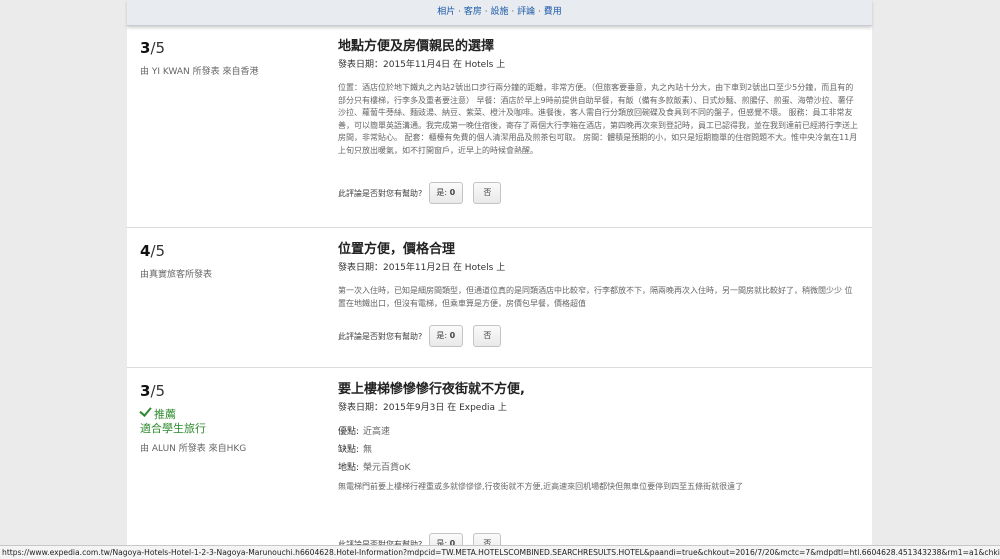 This screenshot has height=559, width=1000. I want to click on review-fields: 優點: 近高速 缺點: 無 地點: 榮元百貨oK, so click(598, 448).